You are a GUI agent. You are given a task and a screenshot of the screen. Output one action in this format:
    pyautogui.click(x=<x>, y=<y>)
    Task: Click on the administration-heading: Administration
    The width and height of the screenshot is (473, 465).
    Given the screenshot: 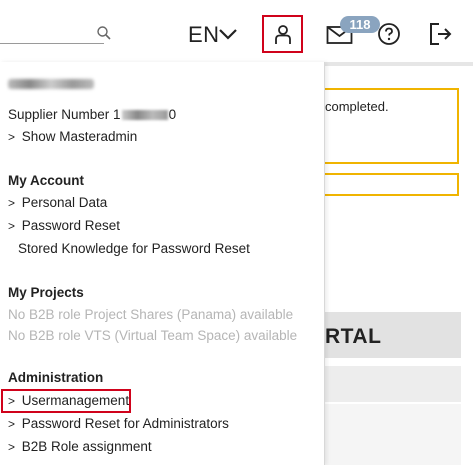 What is the action you would take?
    pyautogui.click(x=56, y=377)
    